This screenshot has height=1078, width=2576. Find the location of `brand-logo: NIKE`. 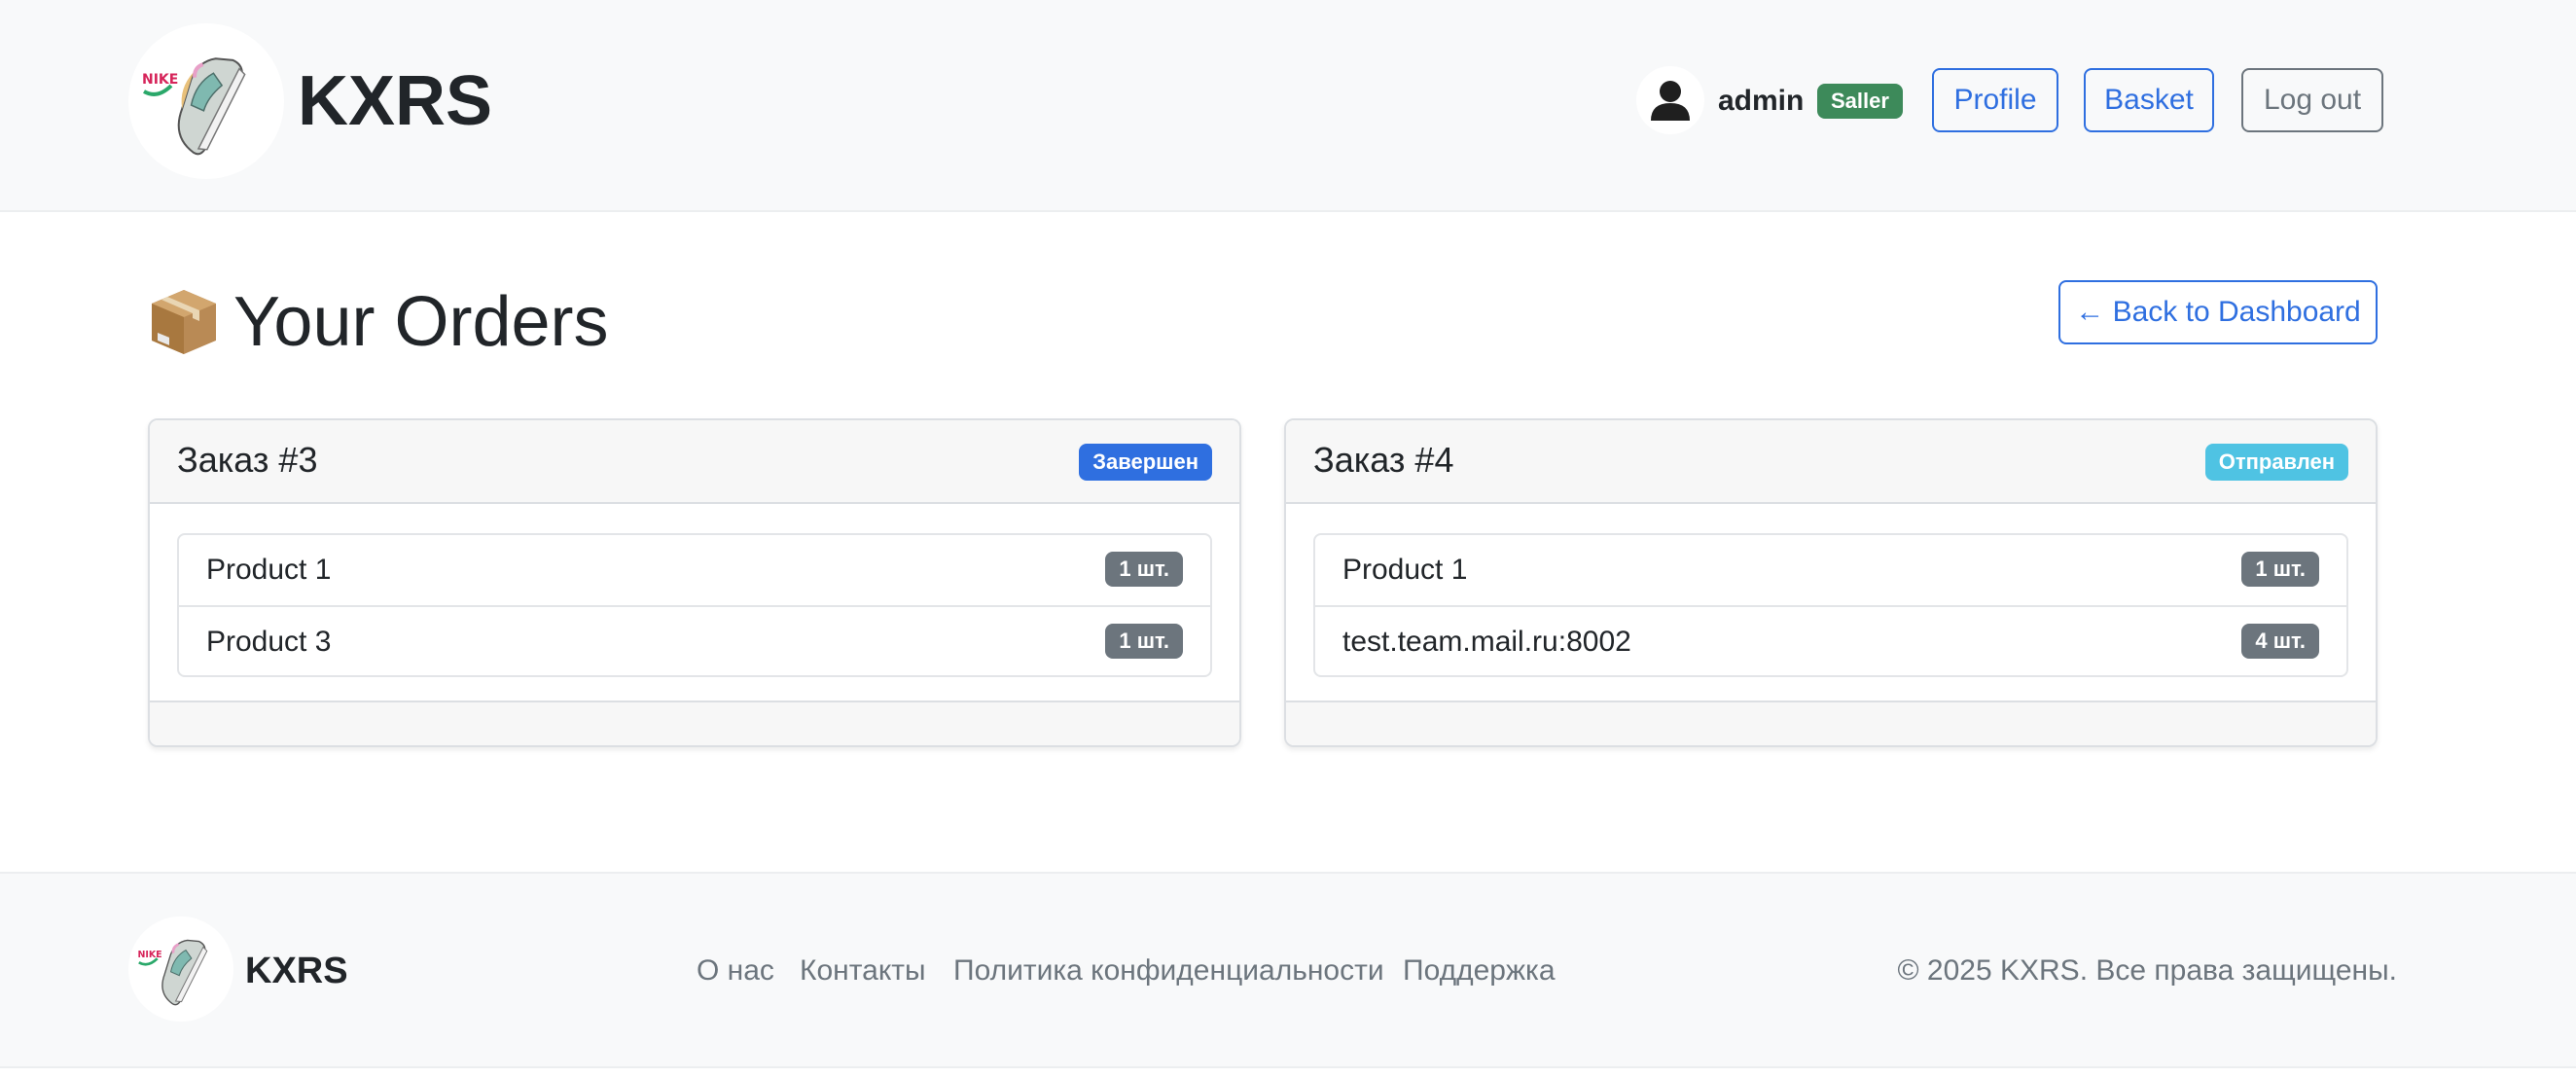

brand-logo: NIKE is located at coordinates (206, 101).